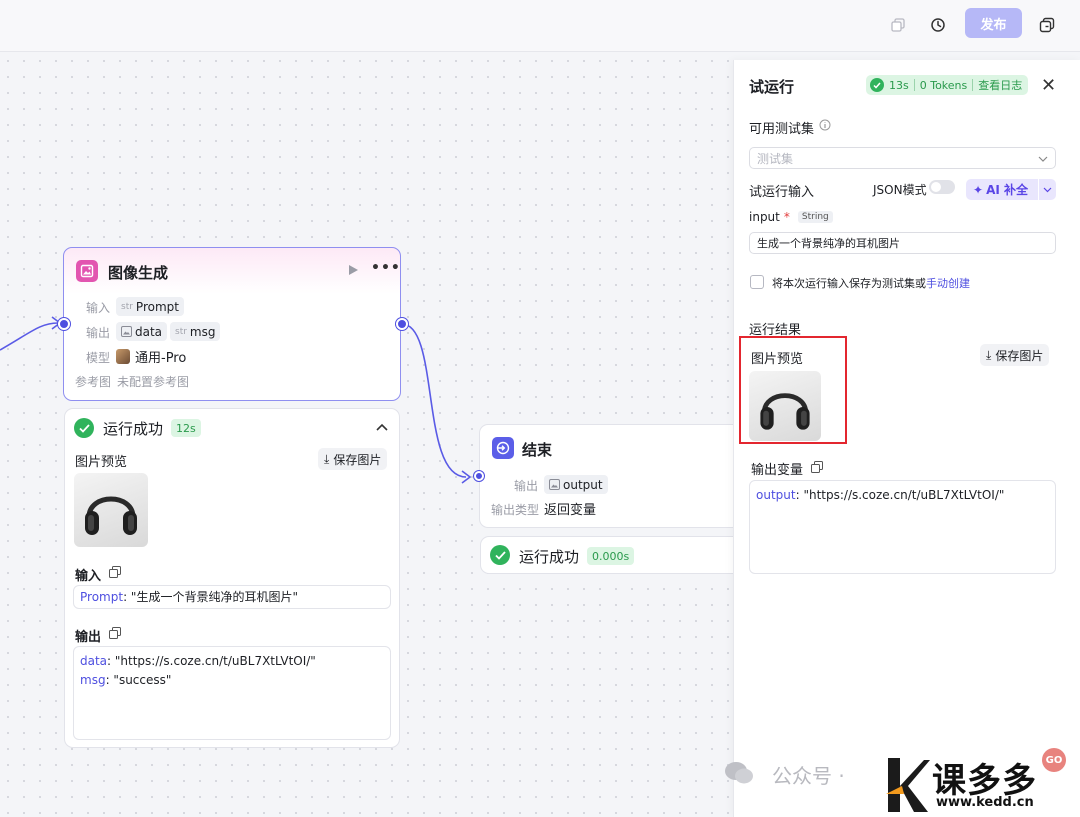 The width and height of the screenshot is (1080, 817). Describe the element at coordinates (782, 192) in the screenshot. I see `run-input-label: 试运行输入` at that location.